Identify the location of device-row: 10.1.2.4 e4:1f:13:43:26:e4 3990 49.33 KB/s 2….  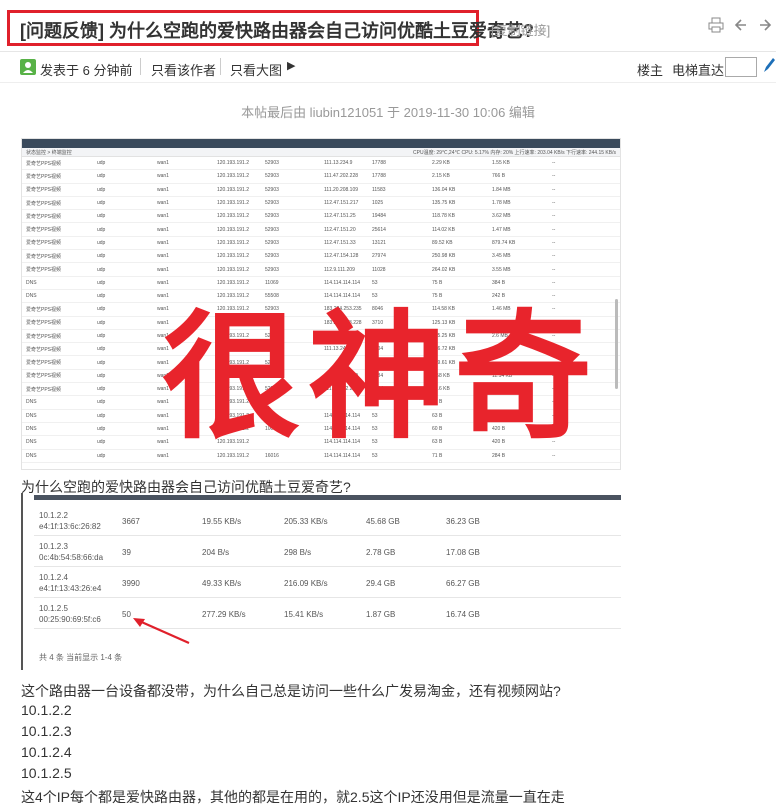
(327, 581).